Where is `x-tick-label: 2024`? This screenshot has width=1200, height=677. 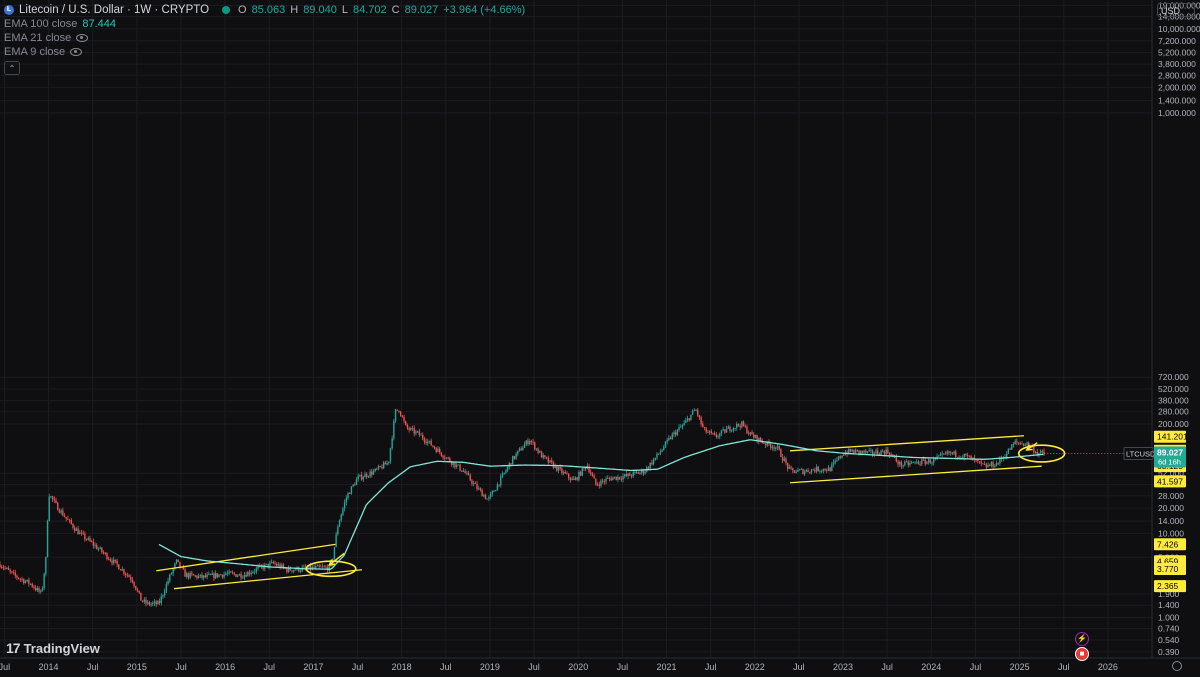
x-tick-label: 2024 is located at coordinates (931, 667).